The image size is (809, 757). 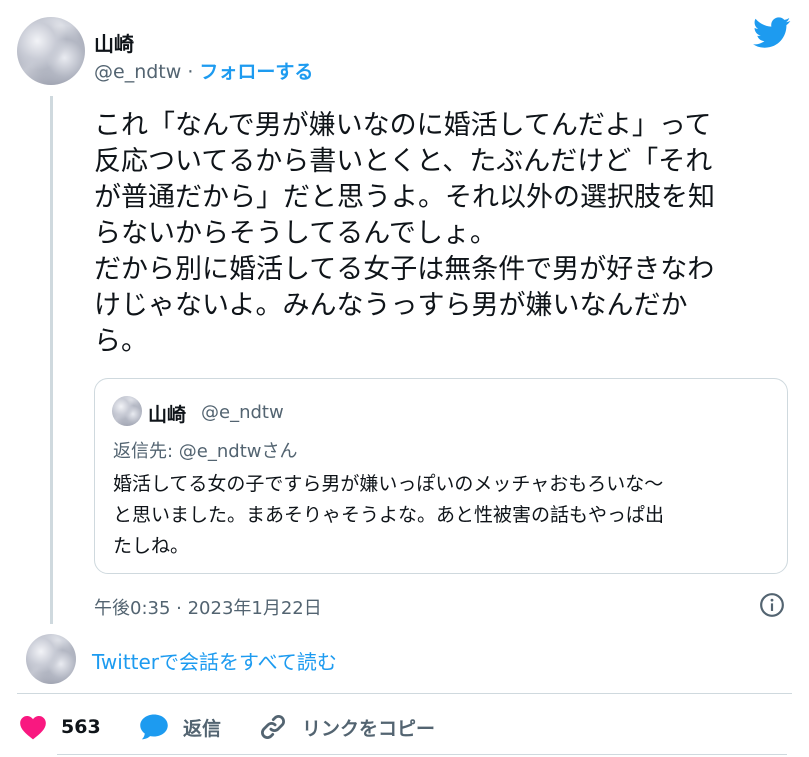 I want to click on author-meta: @e_ndtw · フォローする, so click(x=203, y=70).